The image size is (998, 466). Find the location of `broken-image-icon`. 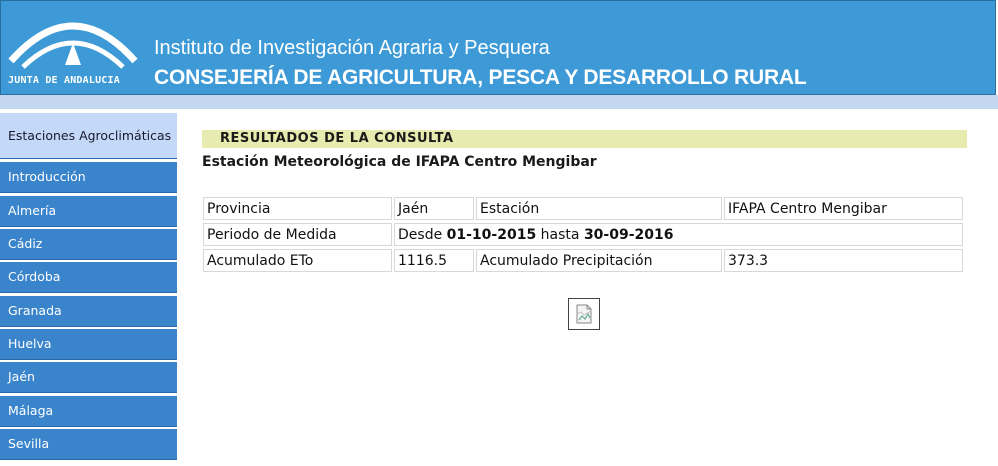

broken-image-icon is located at coordinates (584, 314).